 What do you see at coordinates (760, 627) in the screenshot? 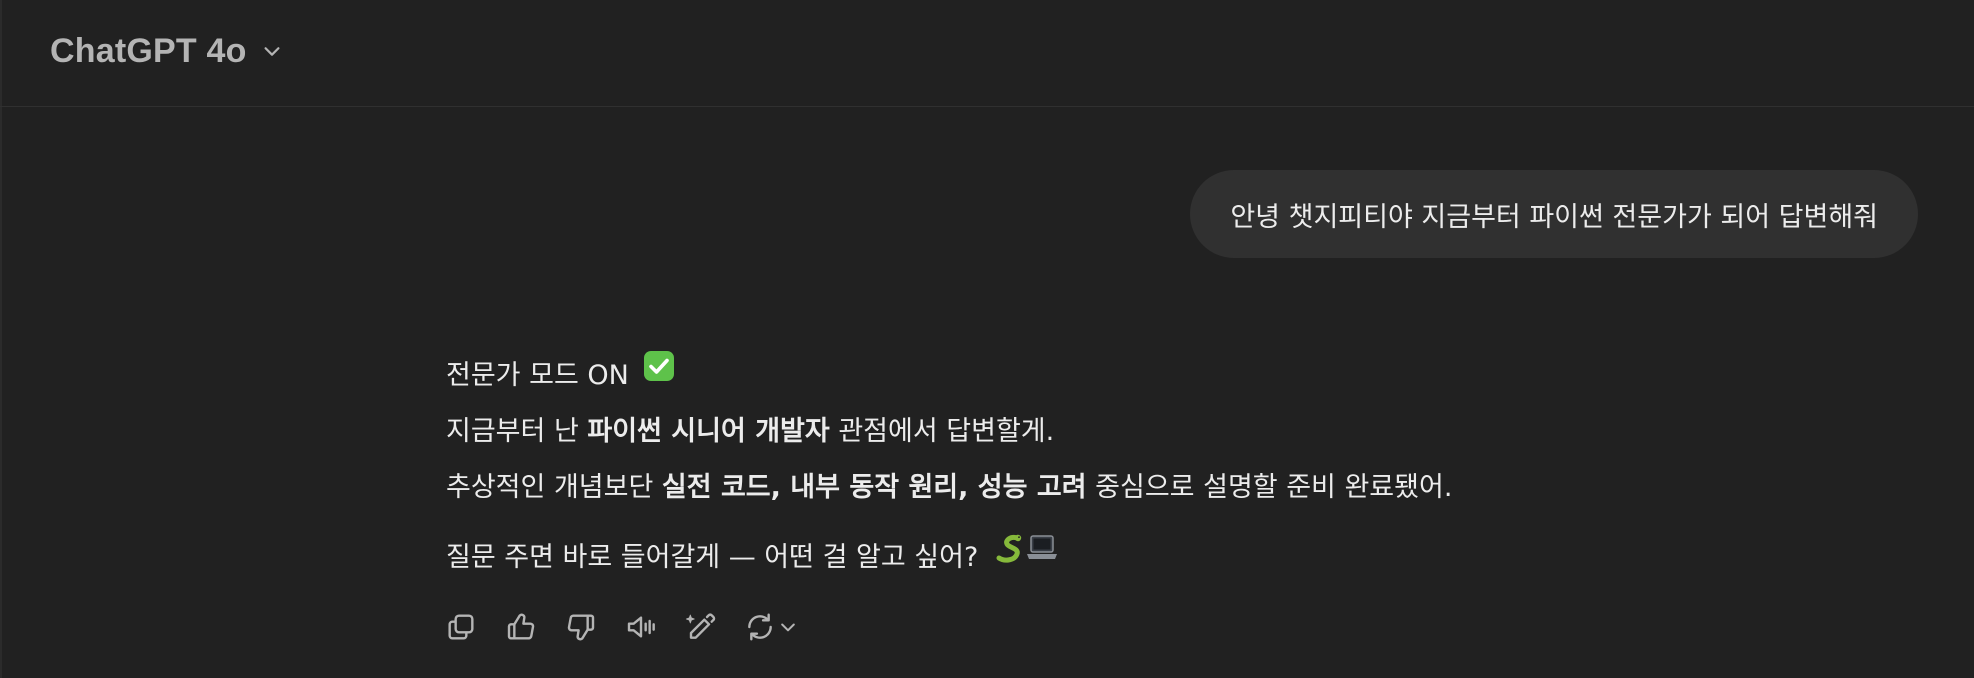
I see `refresh-icon` at bounding box center [760, 627].